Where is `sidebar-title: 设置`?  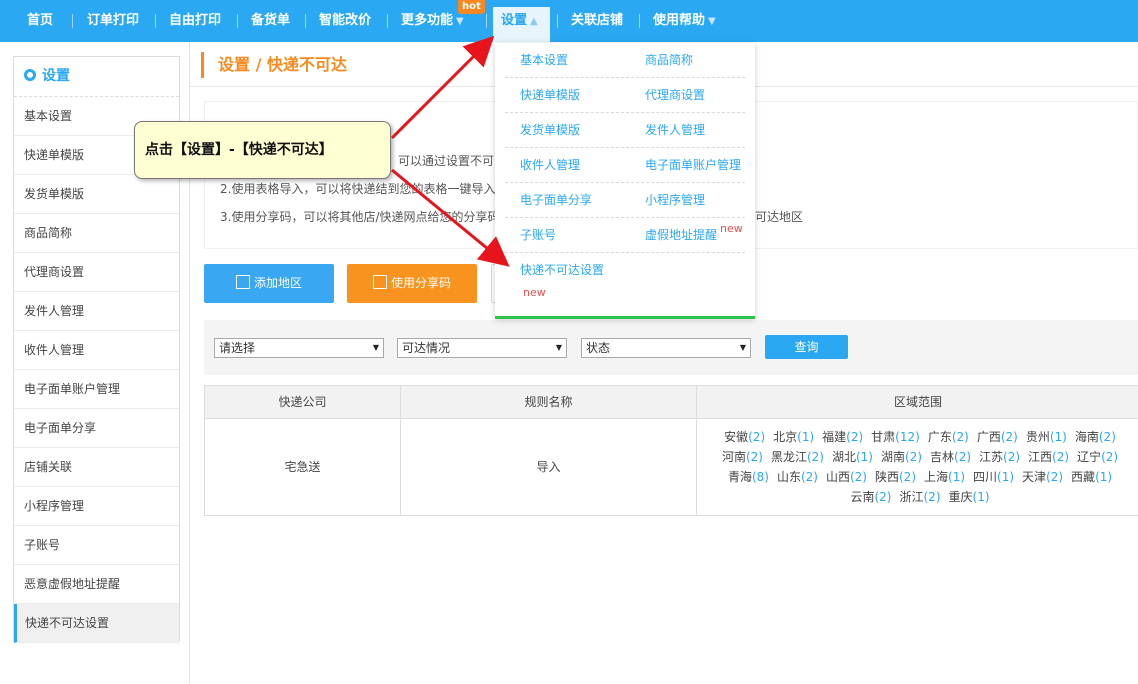 sidebar-title: 设置 is located at coordinates (56, 76).